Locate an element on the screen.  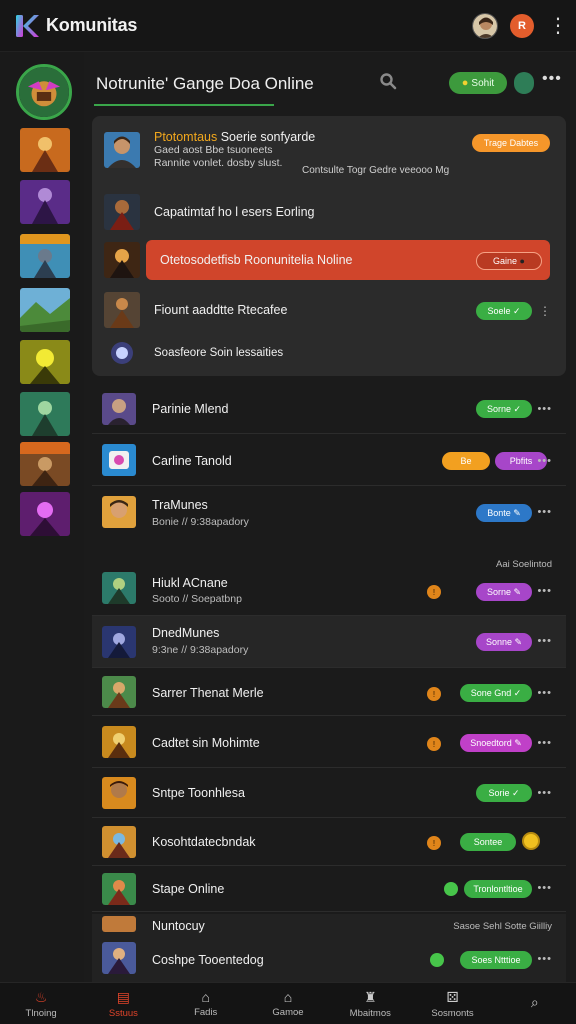
list-name: Sntpe Toonhlesa is located at coordinates (198, 793).